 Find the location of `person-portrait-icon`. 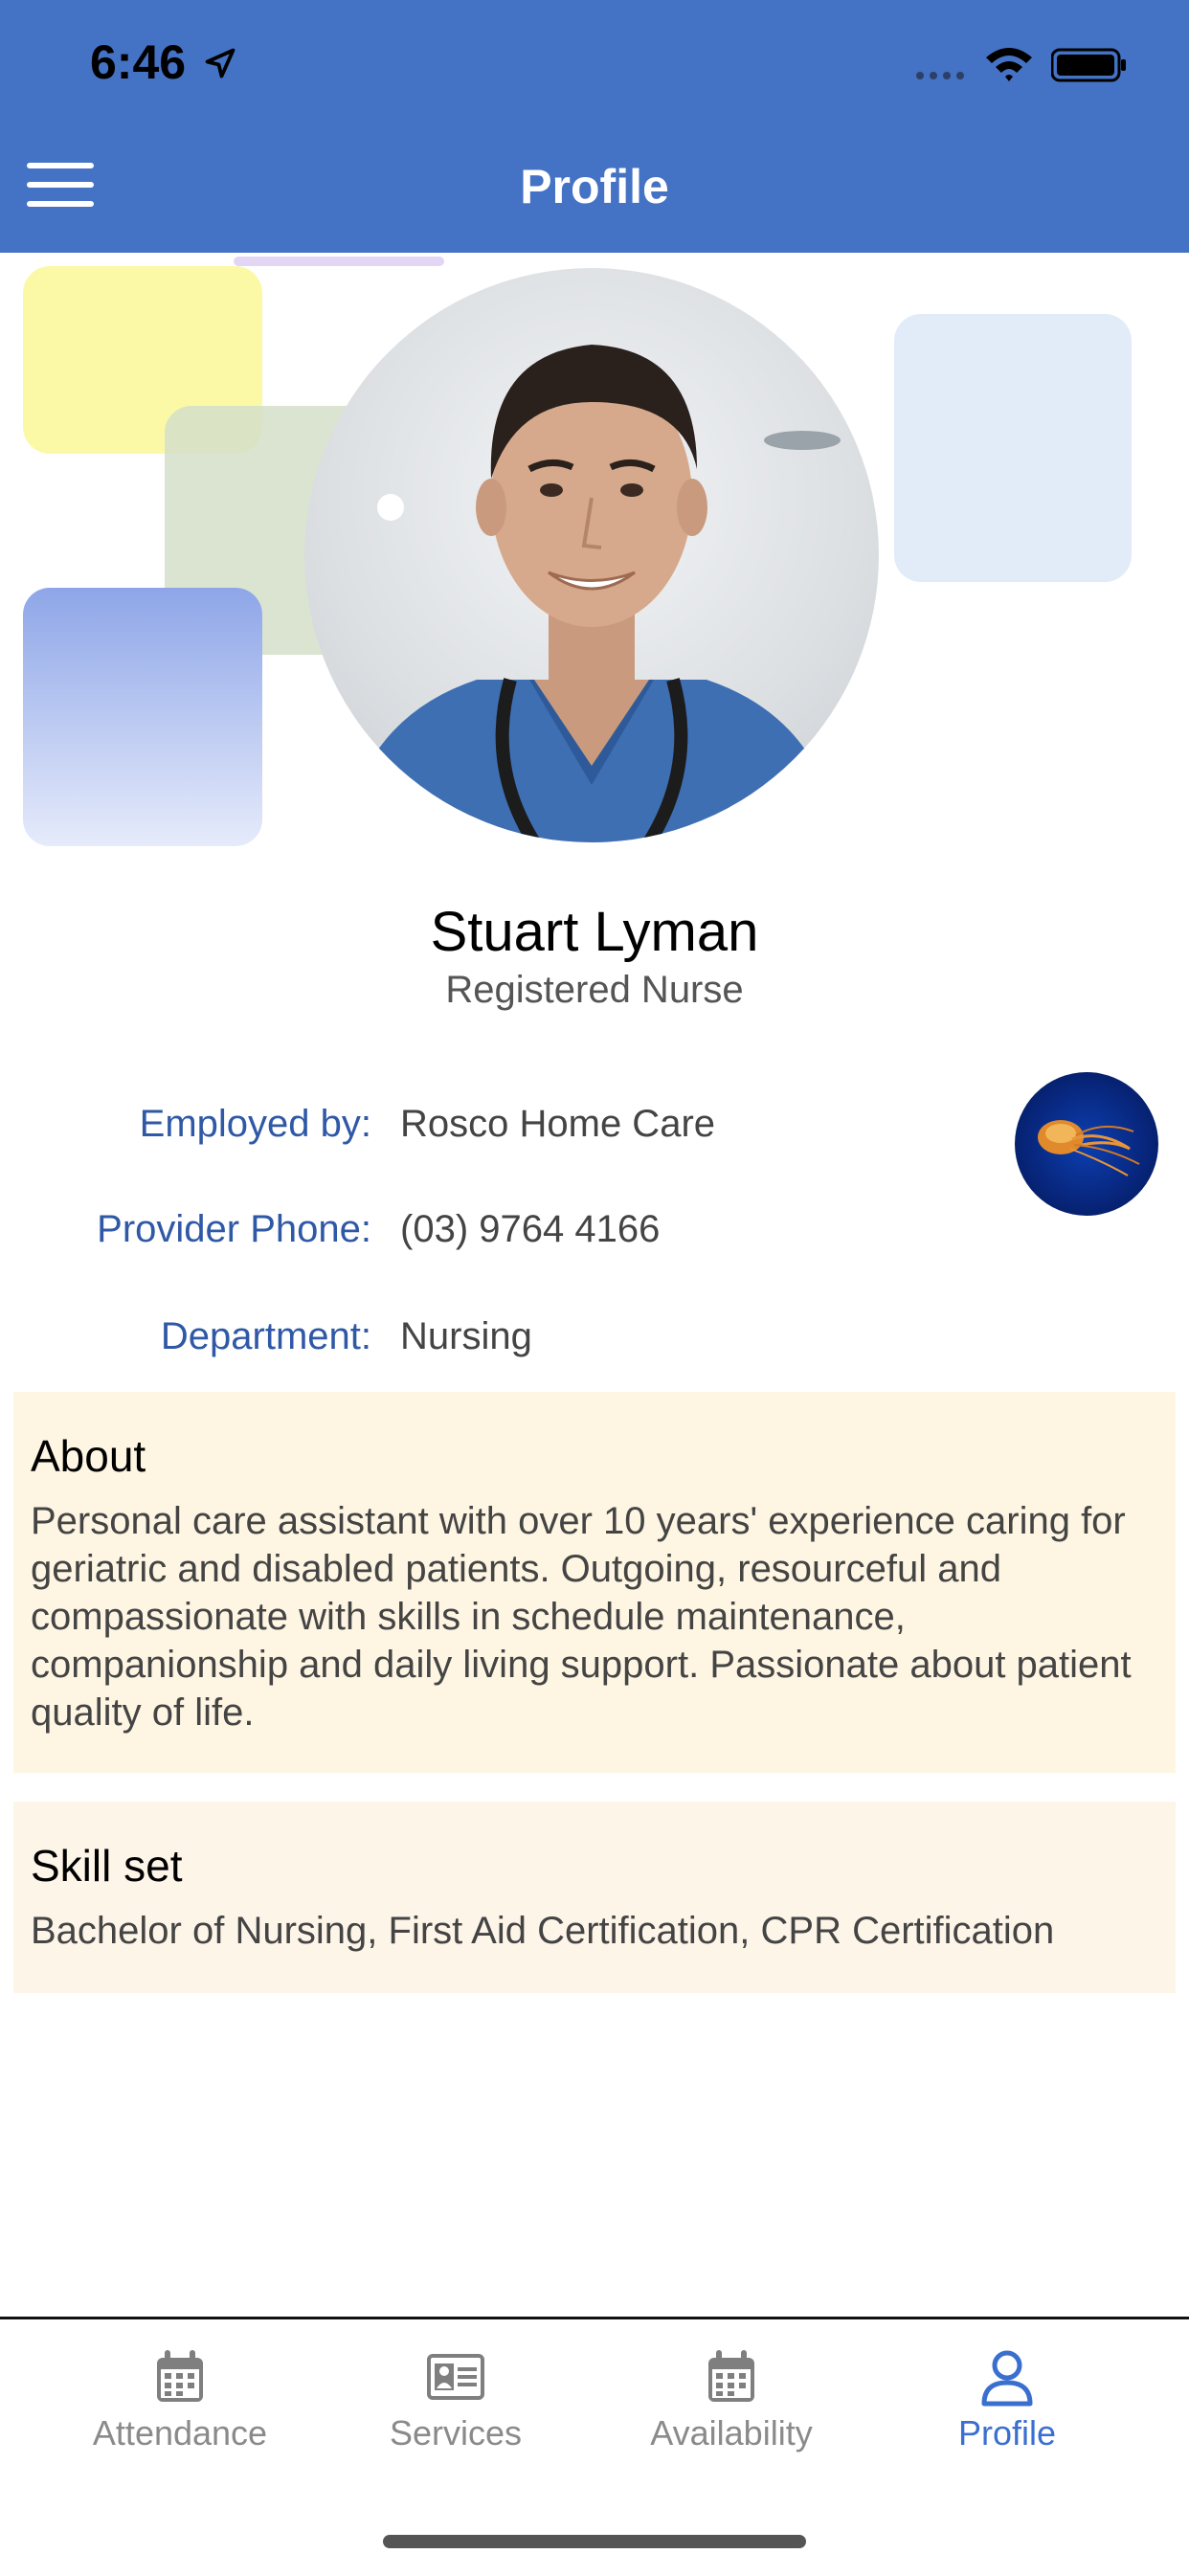

person-portrait-icon is located at coordinates (592, 594).